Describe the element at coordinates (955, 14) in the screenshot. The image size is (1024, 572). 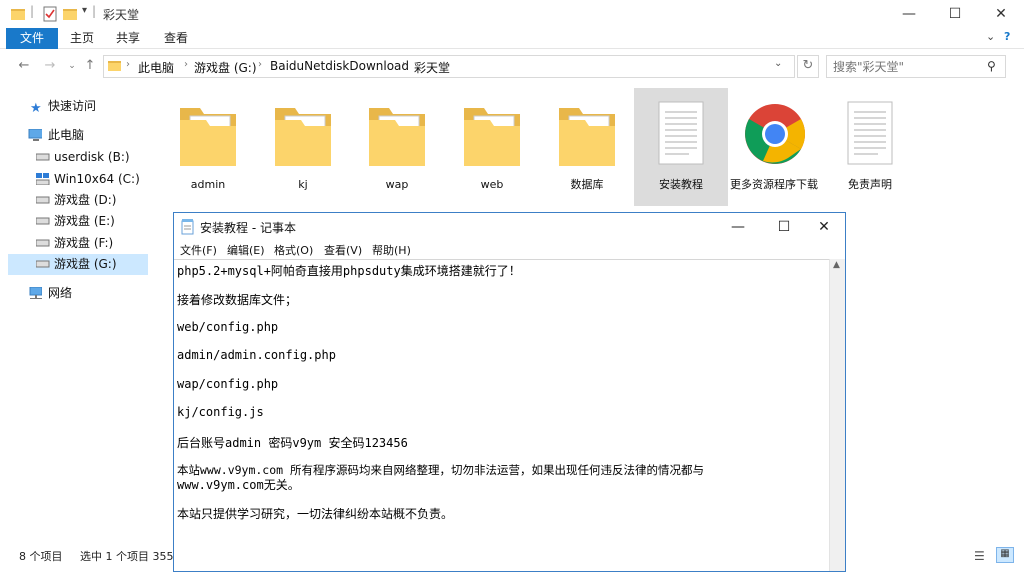
I see `maximize-button: ☐` at that location.